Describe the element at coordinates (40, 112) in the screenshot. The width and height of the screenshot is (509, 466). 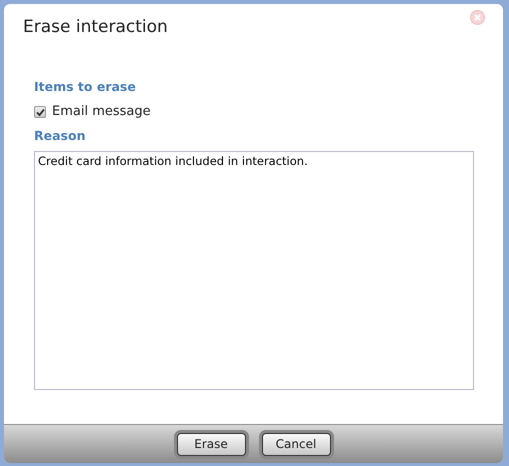
I see `checkbox` at that location.